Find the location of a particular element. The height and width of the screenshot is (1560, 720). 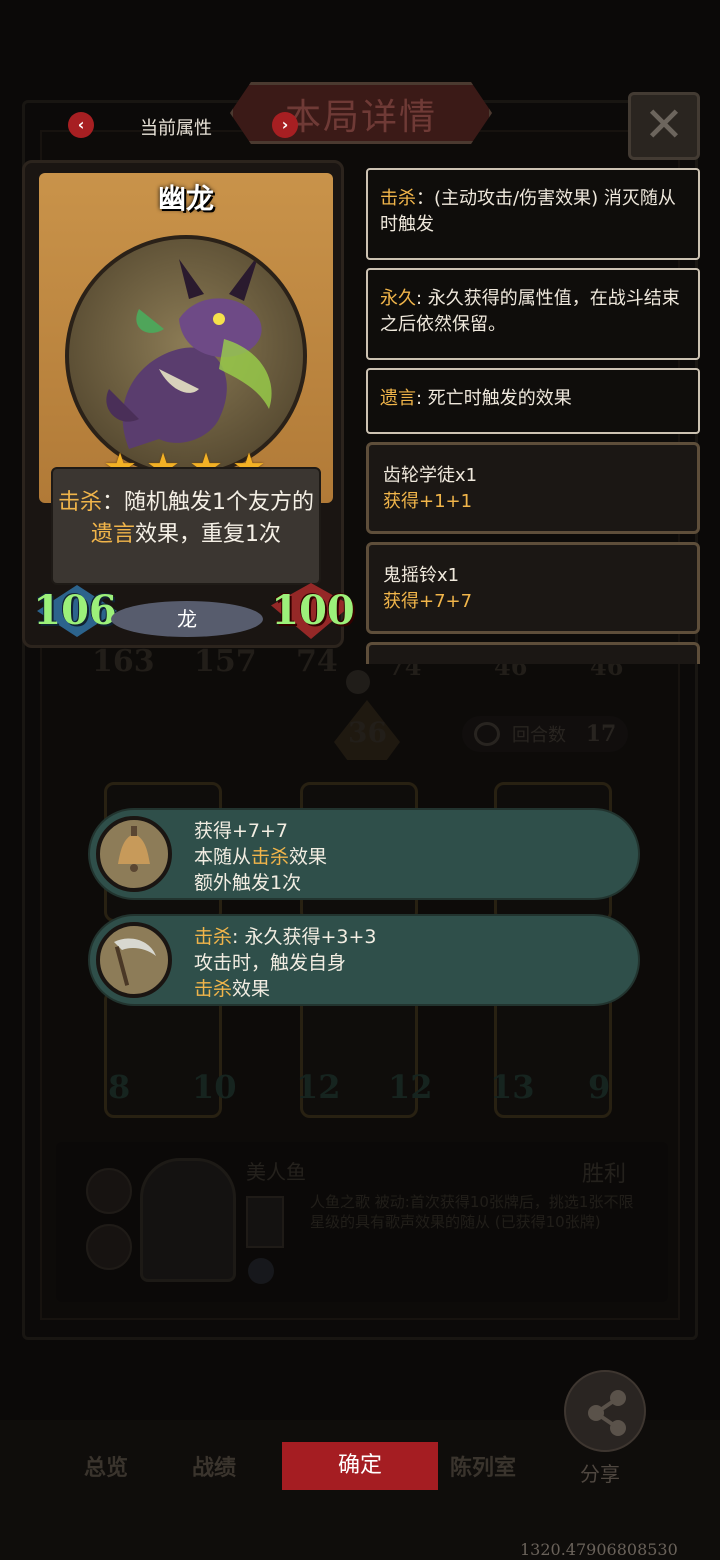

match-result: 胜利 is located at coordinates (604, 1174).